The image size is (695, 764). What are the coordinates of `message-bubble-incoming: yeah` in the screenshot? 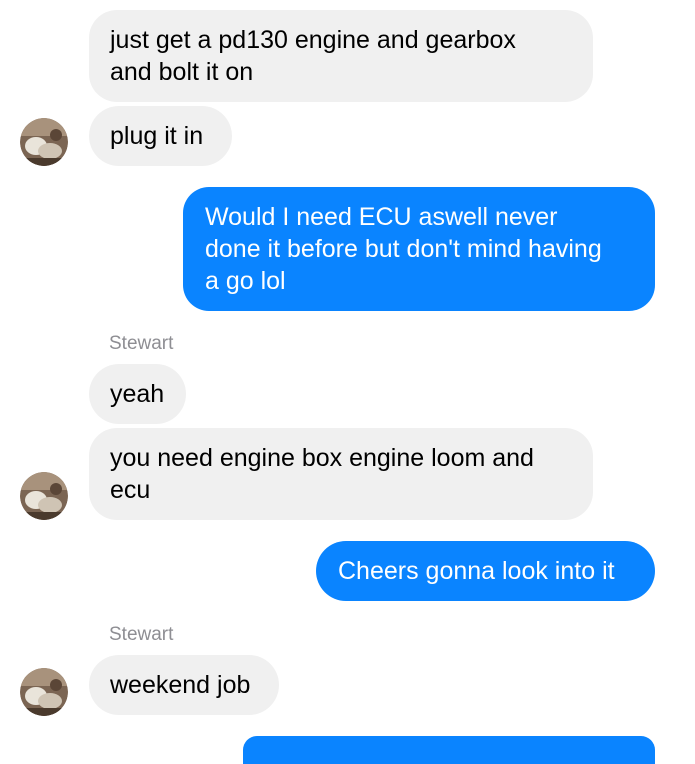 It's located at (137, 394).